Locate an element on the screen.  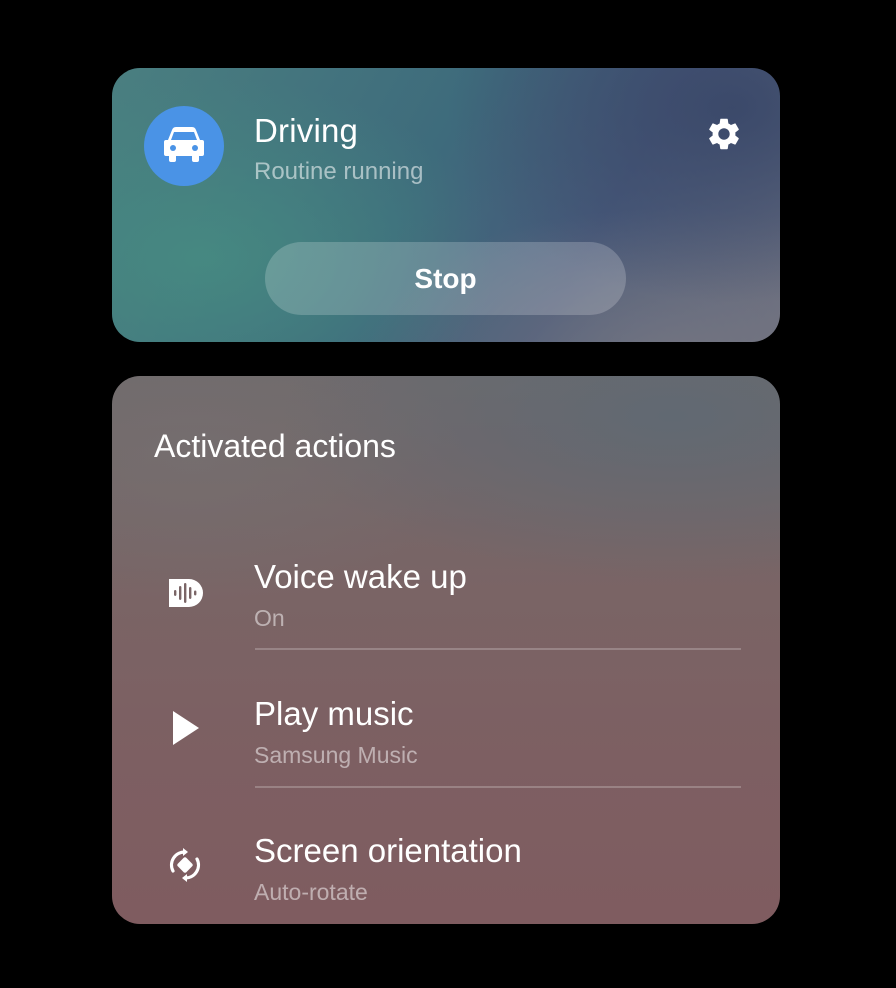
car-icon is located at coordinates (184, 146).